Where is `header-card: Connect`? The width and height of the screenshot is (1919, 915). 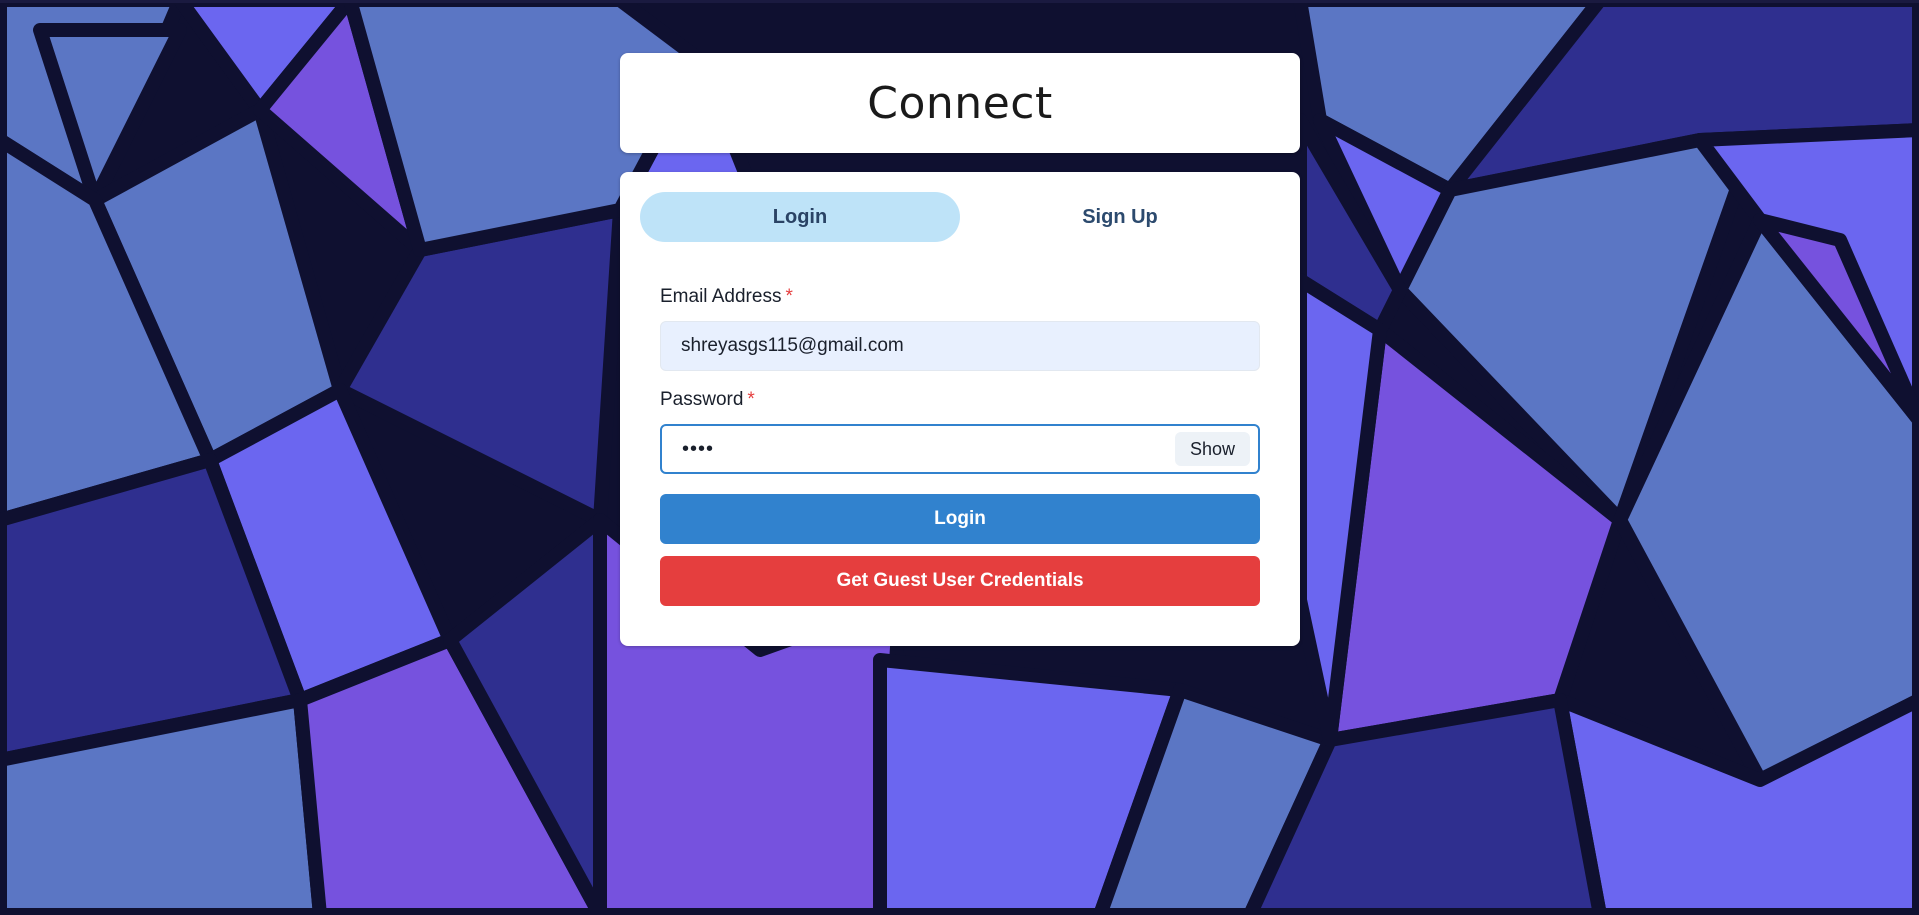
header-card: Connect is located at coordinates (960, 103).